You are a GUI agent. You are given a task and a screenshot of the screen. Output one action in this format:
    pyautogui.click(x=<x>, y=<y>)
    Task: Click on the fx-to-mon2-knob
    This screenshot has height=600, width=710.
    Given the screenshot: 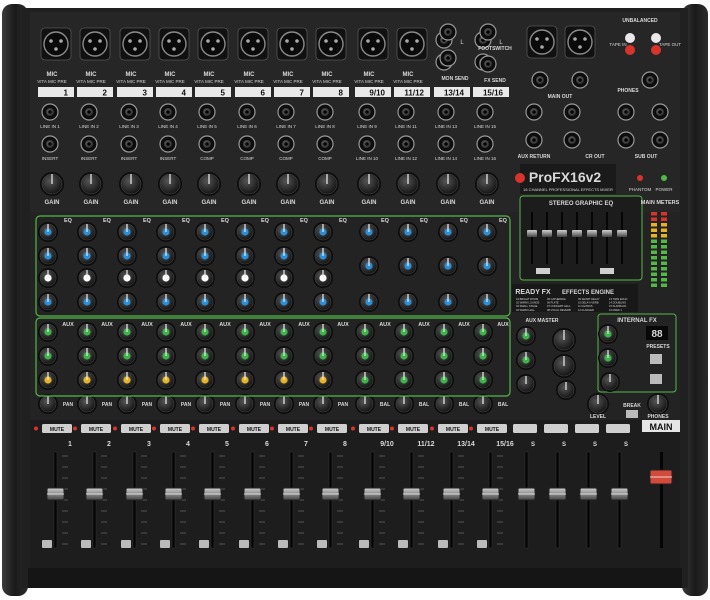 What is the action you would take?
    pyautogui.click(x=608, y=358)
    